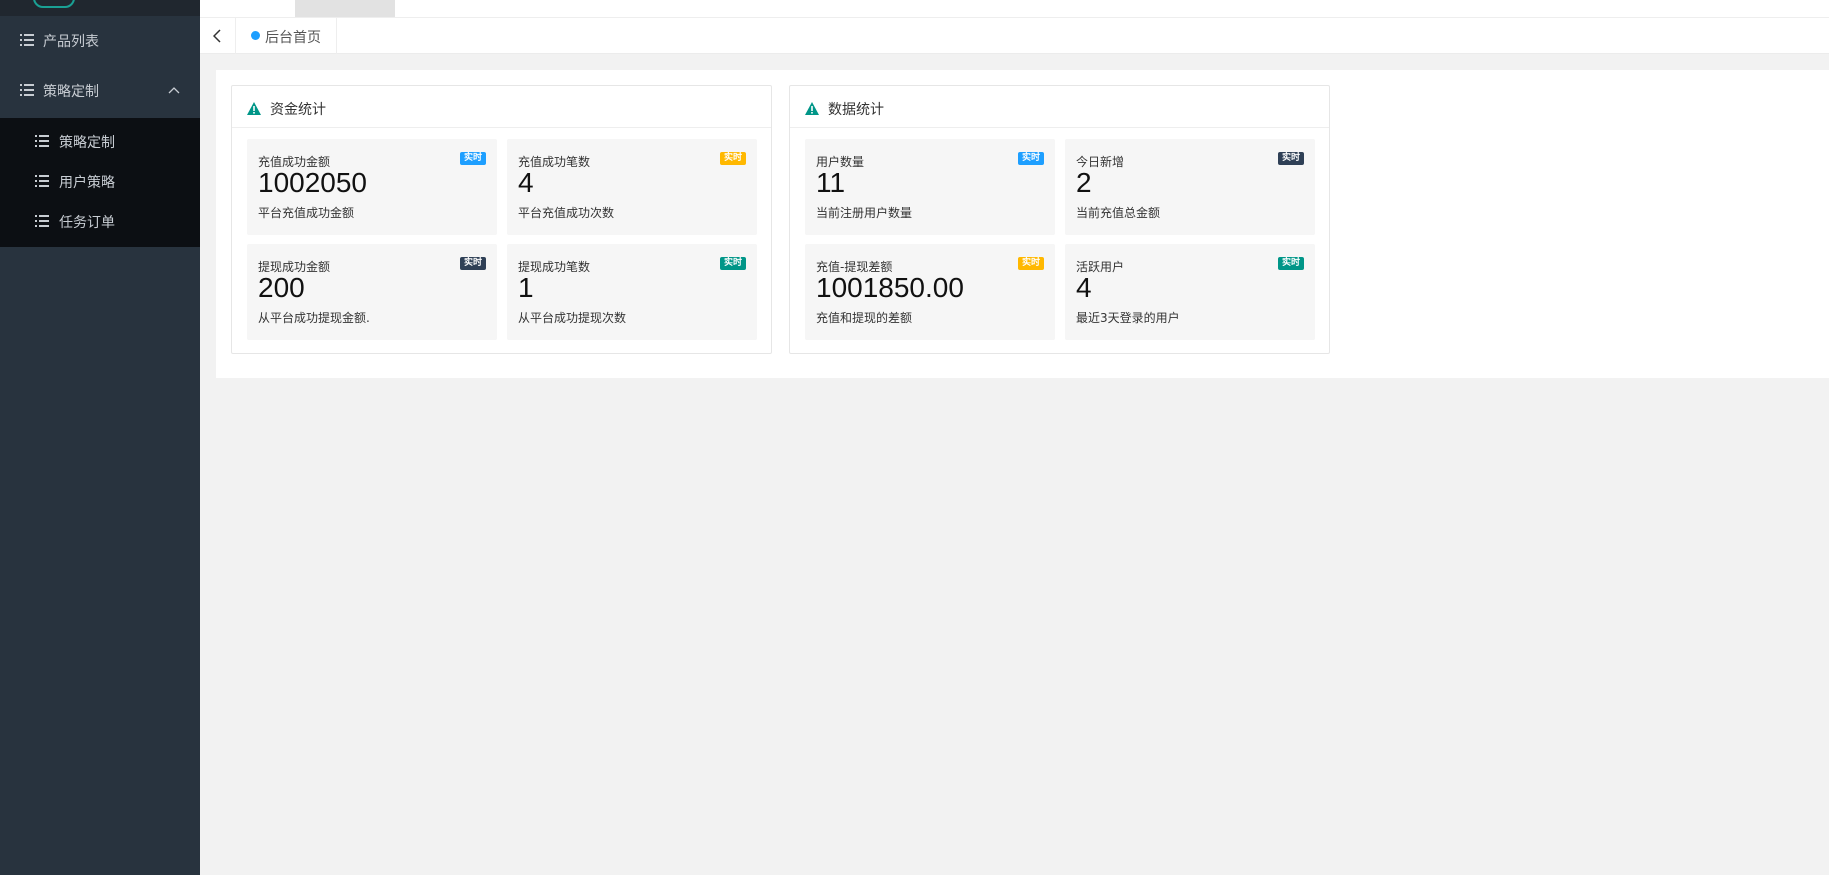 The height and width of the screenshot is (875, 1829). What do you see at coordinates (87, 223) in the screenshot?
I see `sidebar-subitem-label: 任务订单` at bounding box center [87, 223].